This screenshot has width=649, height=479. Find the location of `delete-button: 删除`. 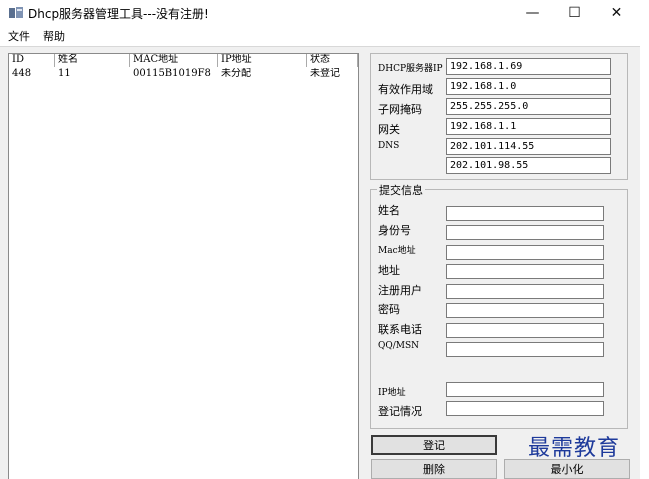

delete-button: 删除 is located at coordinates (434, 469).